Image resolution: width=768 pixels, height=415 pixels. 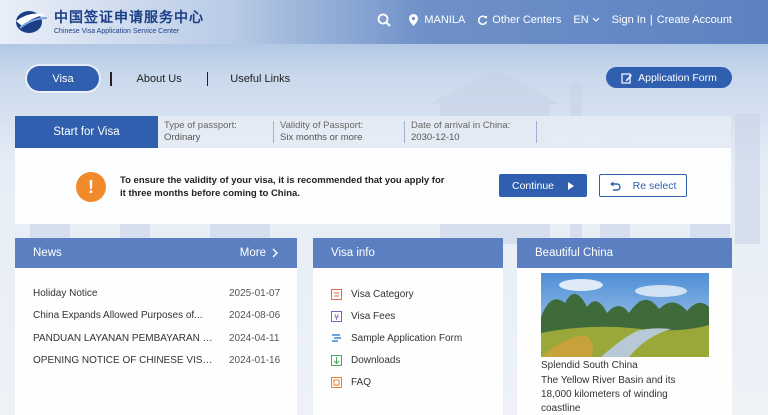 I want to click on arrival-date-field: Date of arrival in China: 2030-12-10, so click(x=460, y=132).